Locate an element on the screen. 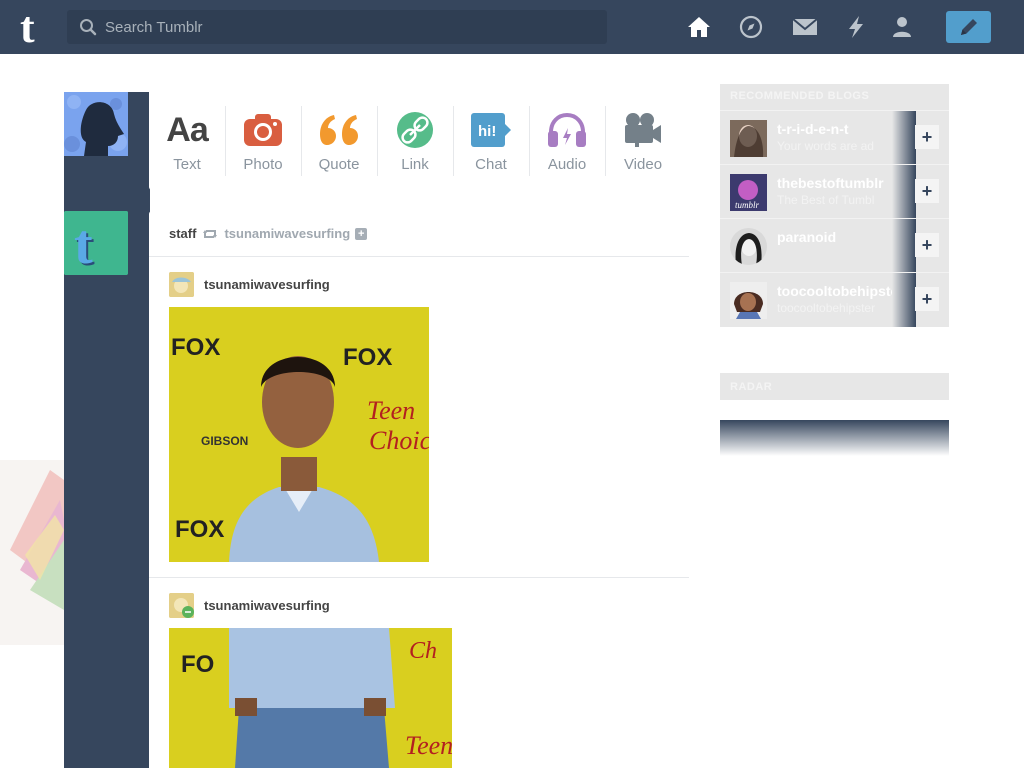 The image size is (1024, 768). compose-button is located at coordinates (968, 27).